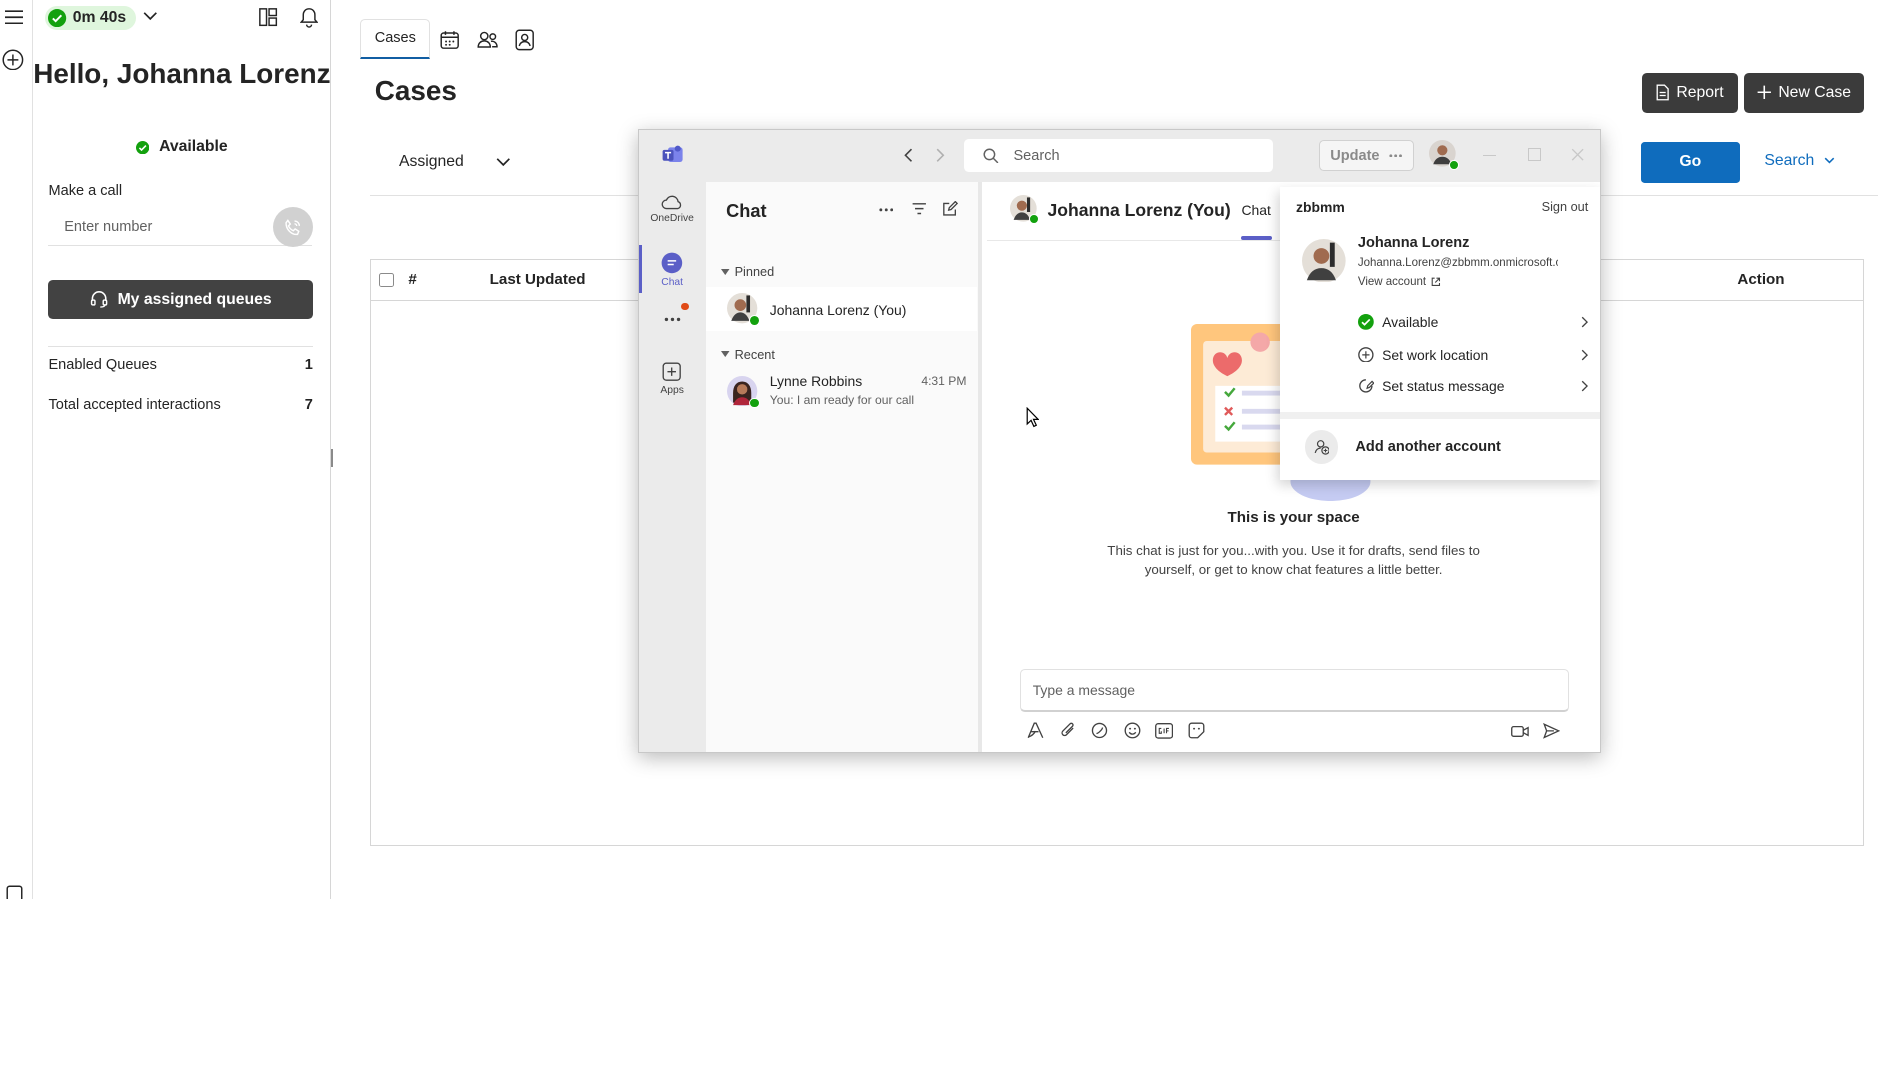  What do you see at coordinates (412, 279) in the screenshot?
I see `column-number: #` at bounding box center [412, 279].